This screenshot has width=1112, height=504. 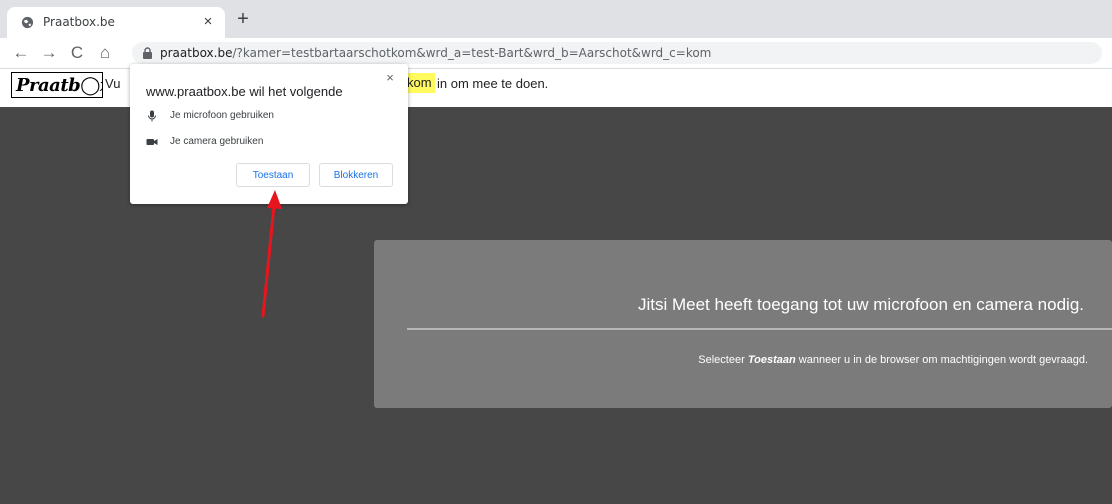 What do you see at coordinates (21, 53) in the screenshot?
I see `back-arrow-icon: ←` at bounding box center [21, 53].